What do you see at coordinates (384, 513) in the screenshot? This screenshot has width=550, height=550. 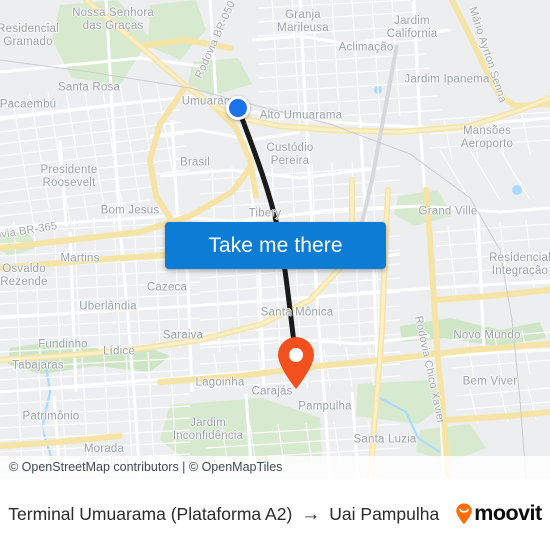 I see `route-destination-label: Uai Pampulha` at bounding box center [384, 513].